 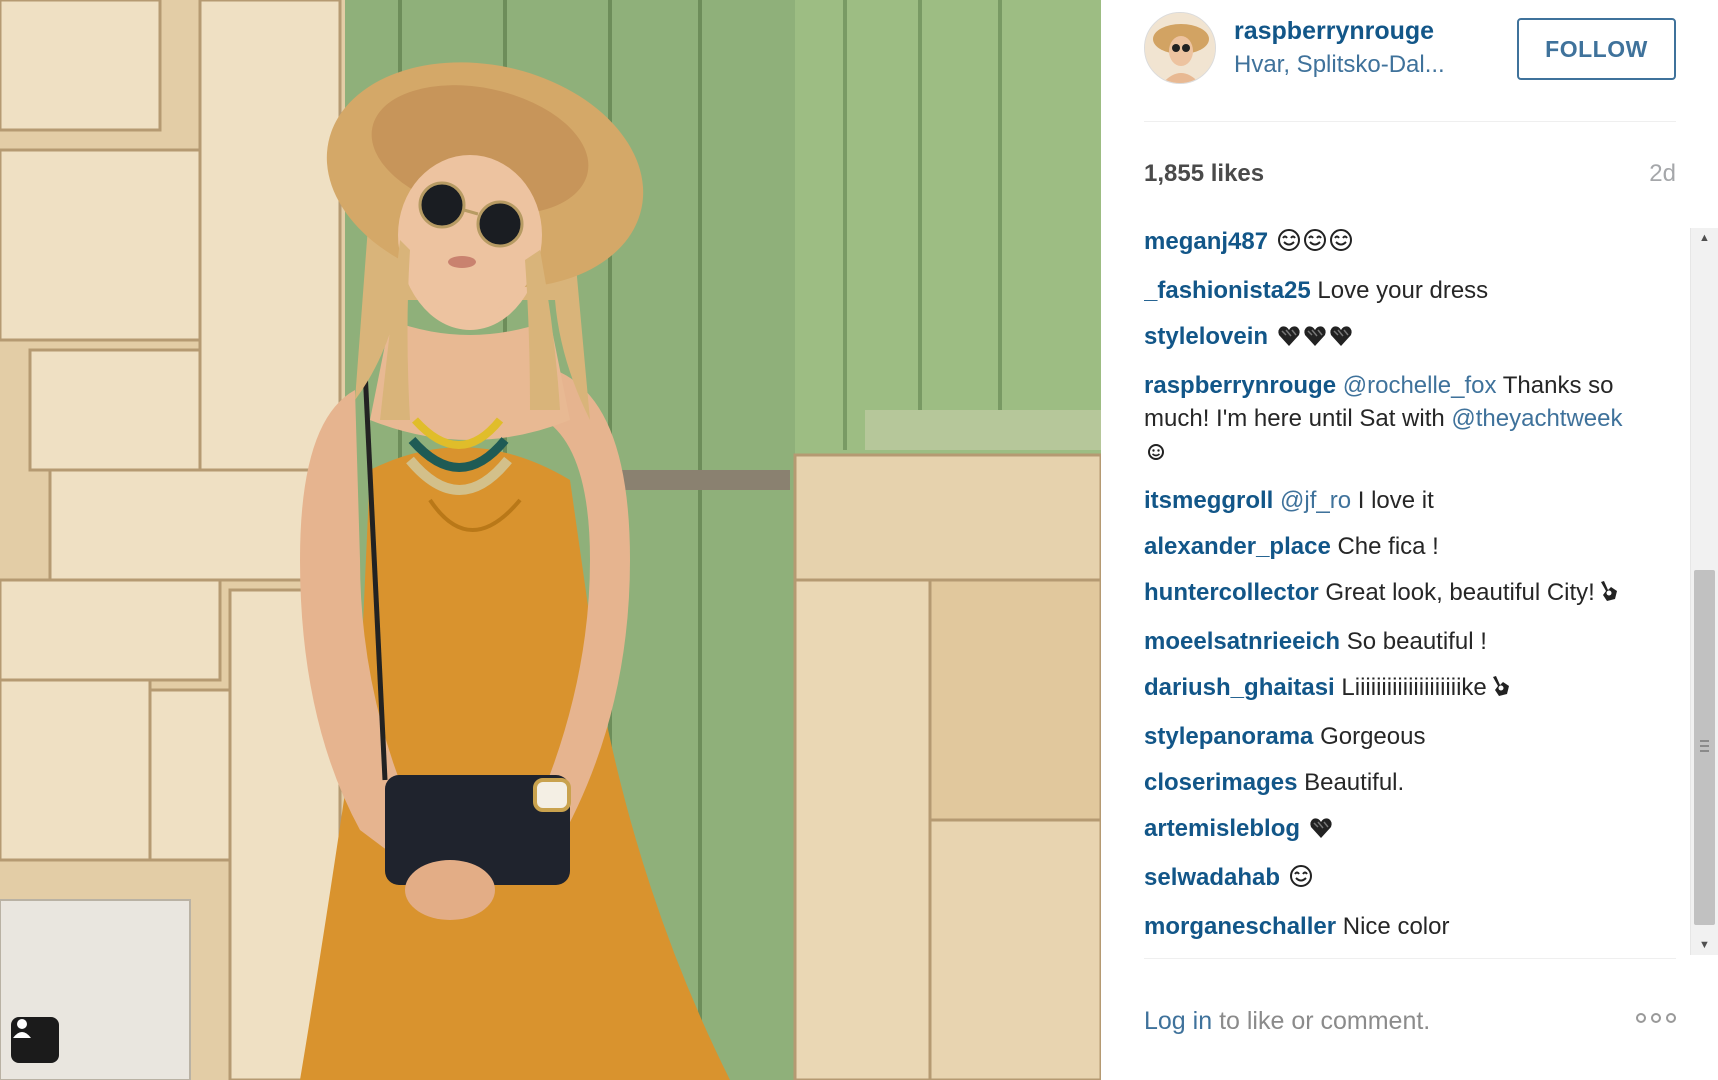 What do you see at coordinates (1414, 687) in the screenshot?
I see `comment-text: Liiiiiiiiiiiiiiiiiiiike` at bounding box center [1414, 687].